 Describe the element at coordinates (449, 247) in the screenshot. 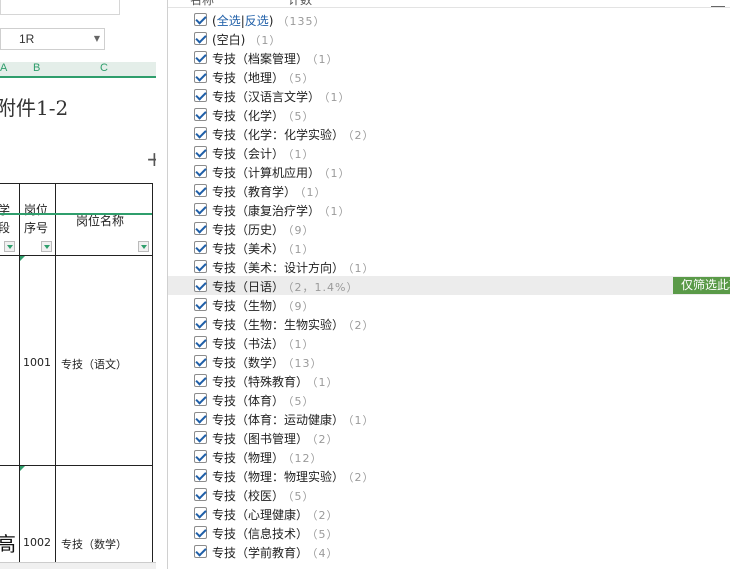

I see `filter-item: 专技（美术） （1）` at that location.